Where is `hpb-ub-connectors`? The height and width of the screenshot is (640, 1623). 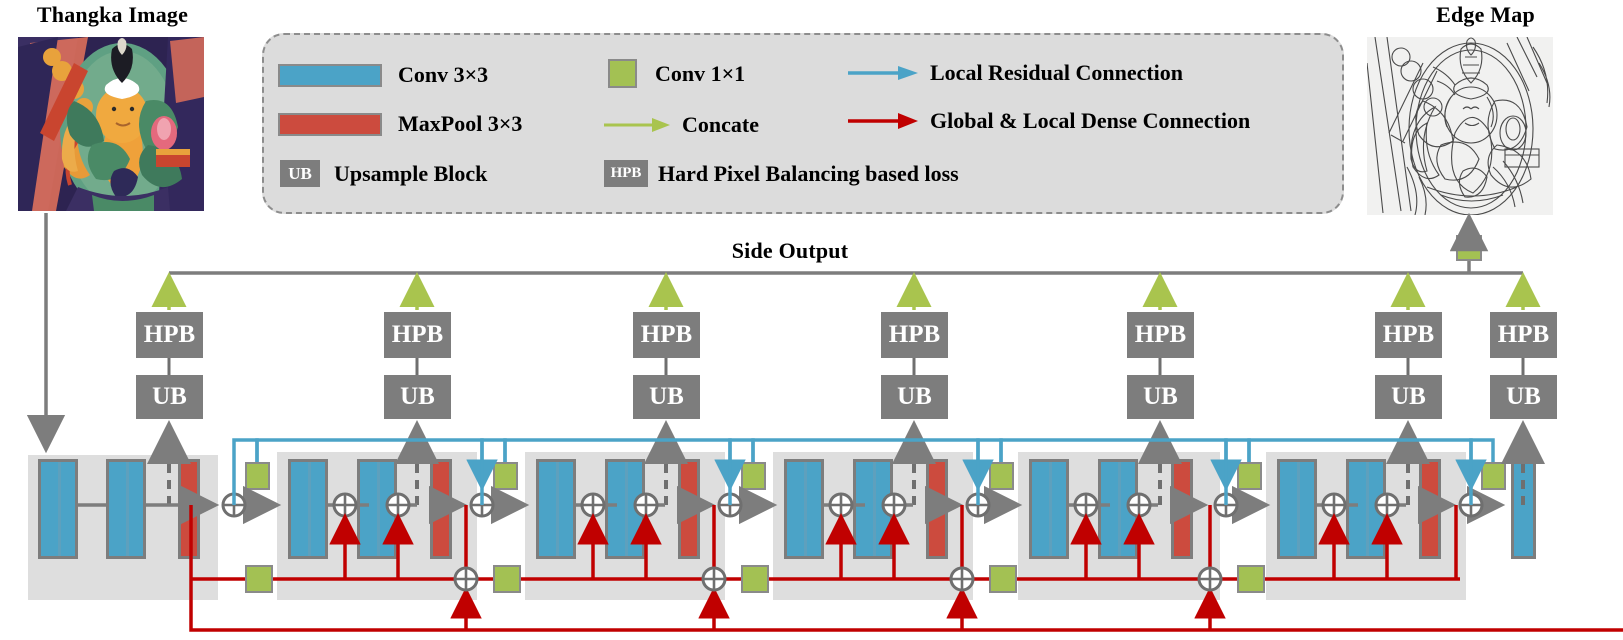 hpb-ub-connectors is located at coordinates (846, 366).